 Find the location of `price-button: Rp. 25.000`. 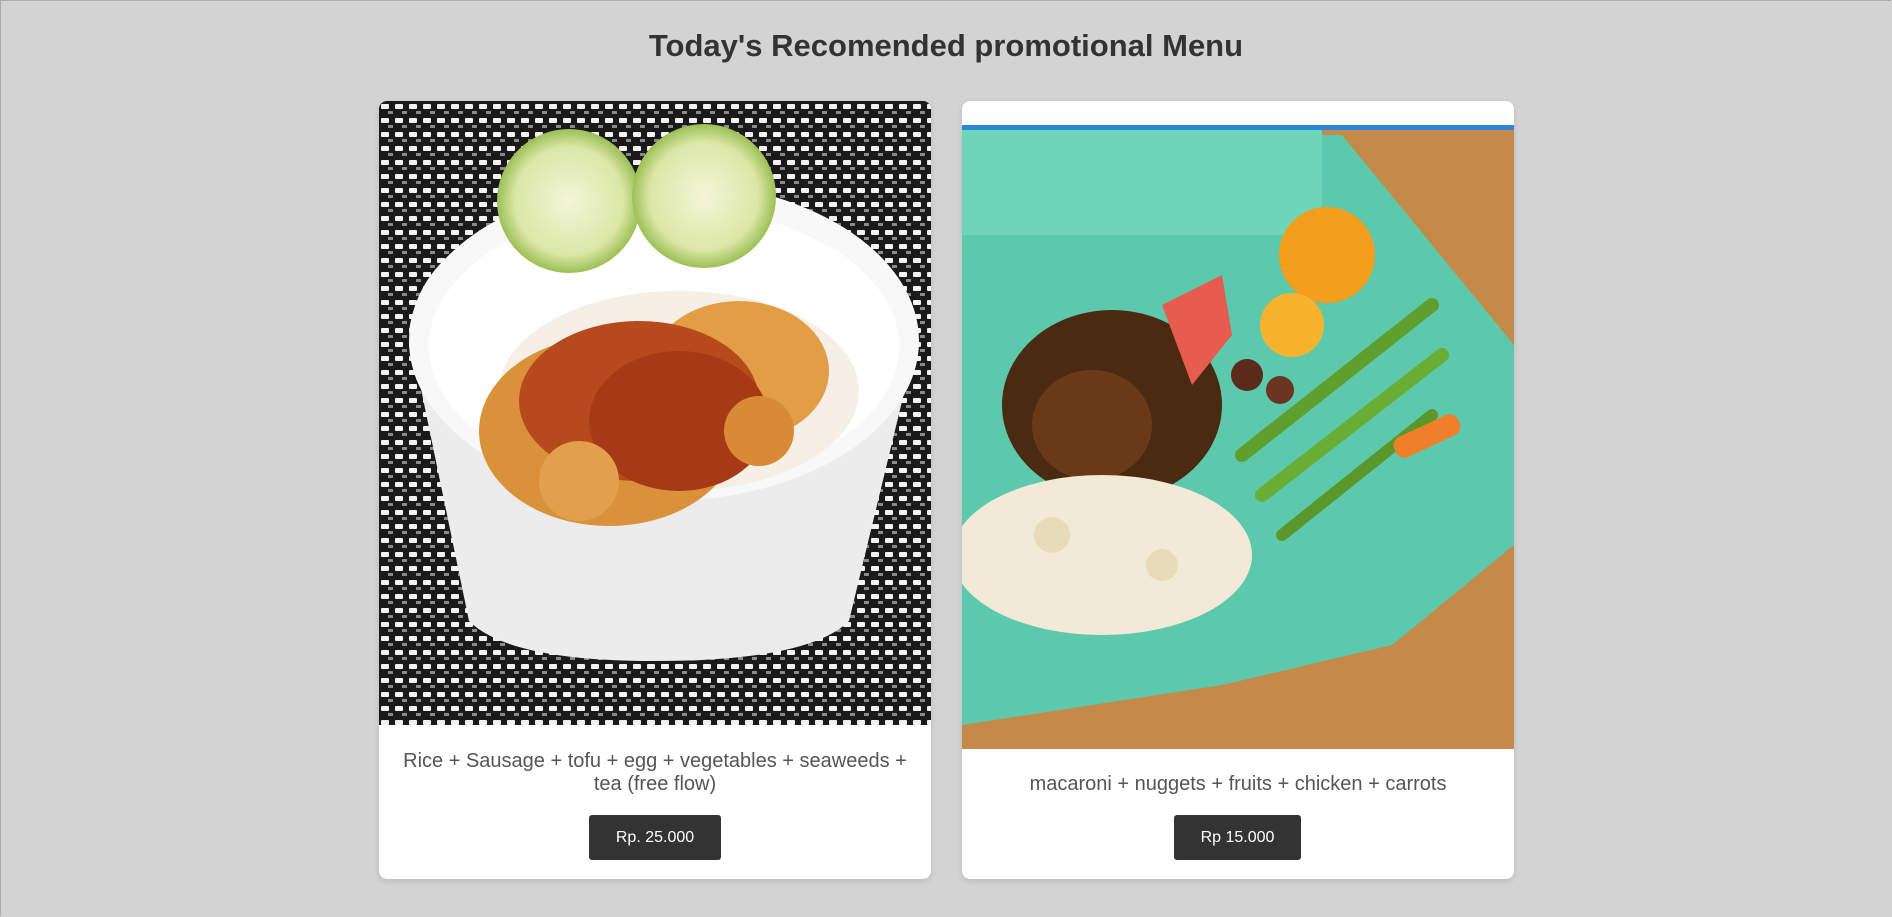

price-button: Rp. 25.000 is located at coordinates (655, 837).